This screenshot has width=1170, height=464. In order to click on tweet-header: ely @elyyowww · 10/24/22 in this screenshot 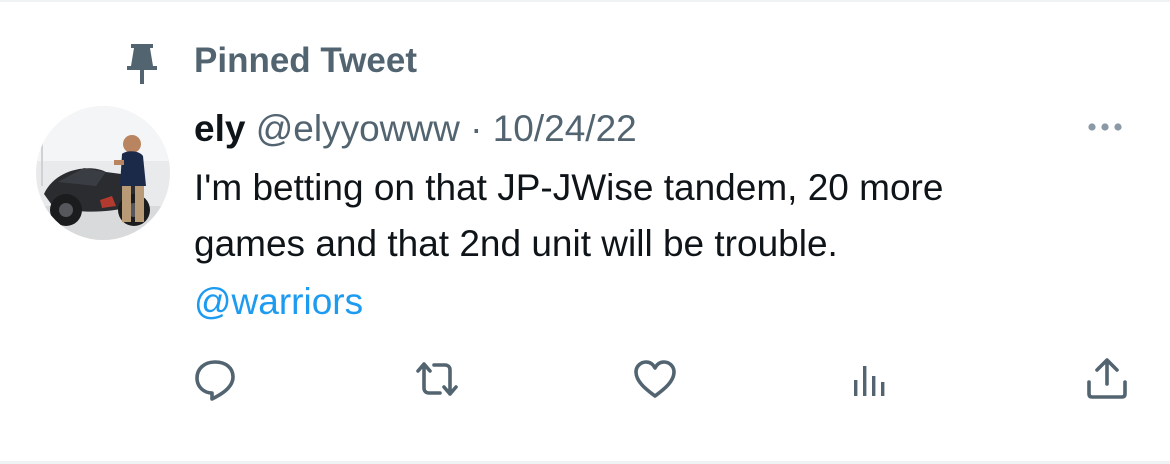, I will do `click(415, 129)`.